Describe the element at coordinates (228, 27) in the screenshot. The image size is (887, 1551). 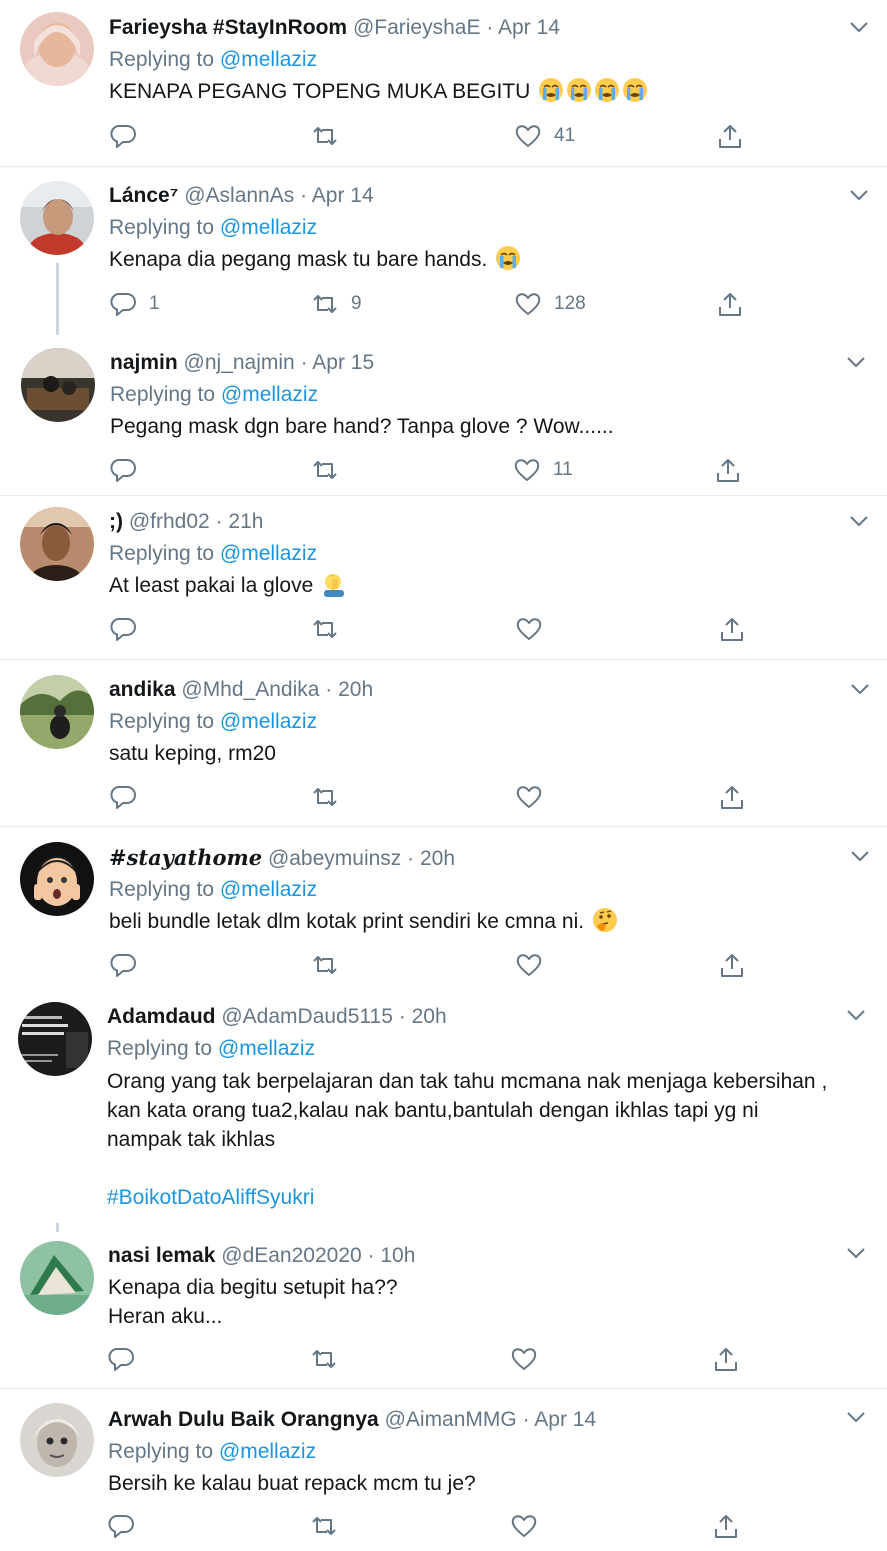
I see `display-name: Farieysha #StayInRoom` at that location.